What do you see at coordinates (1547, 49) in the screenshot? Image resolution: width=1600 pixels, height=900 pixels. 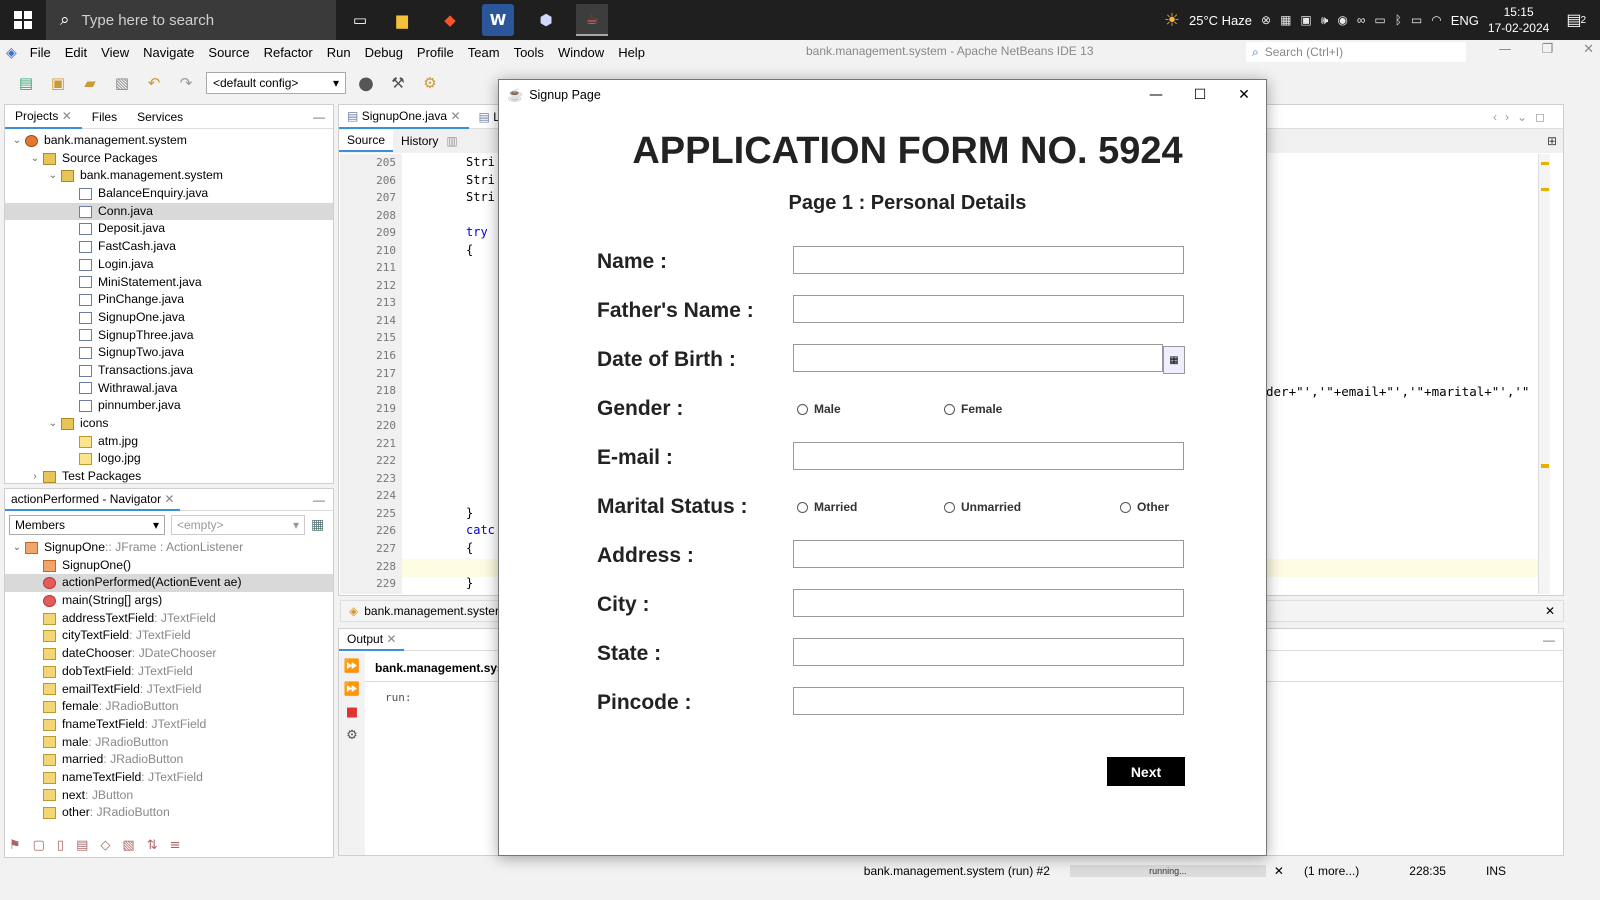 I see `maximize-icon: ❐` at bounding box center [1547, 49].